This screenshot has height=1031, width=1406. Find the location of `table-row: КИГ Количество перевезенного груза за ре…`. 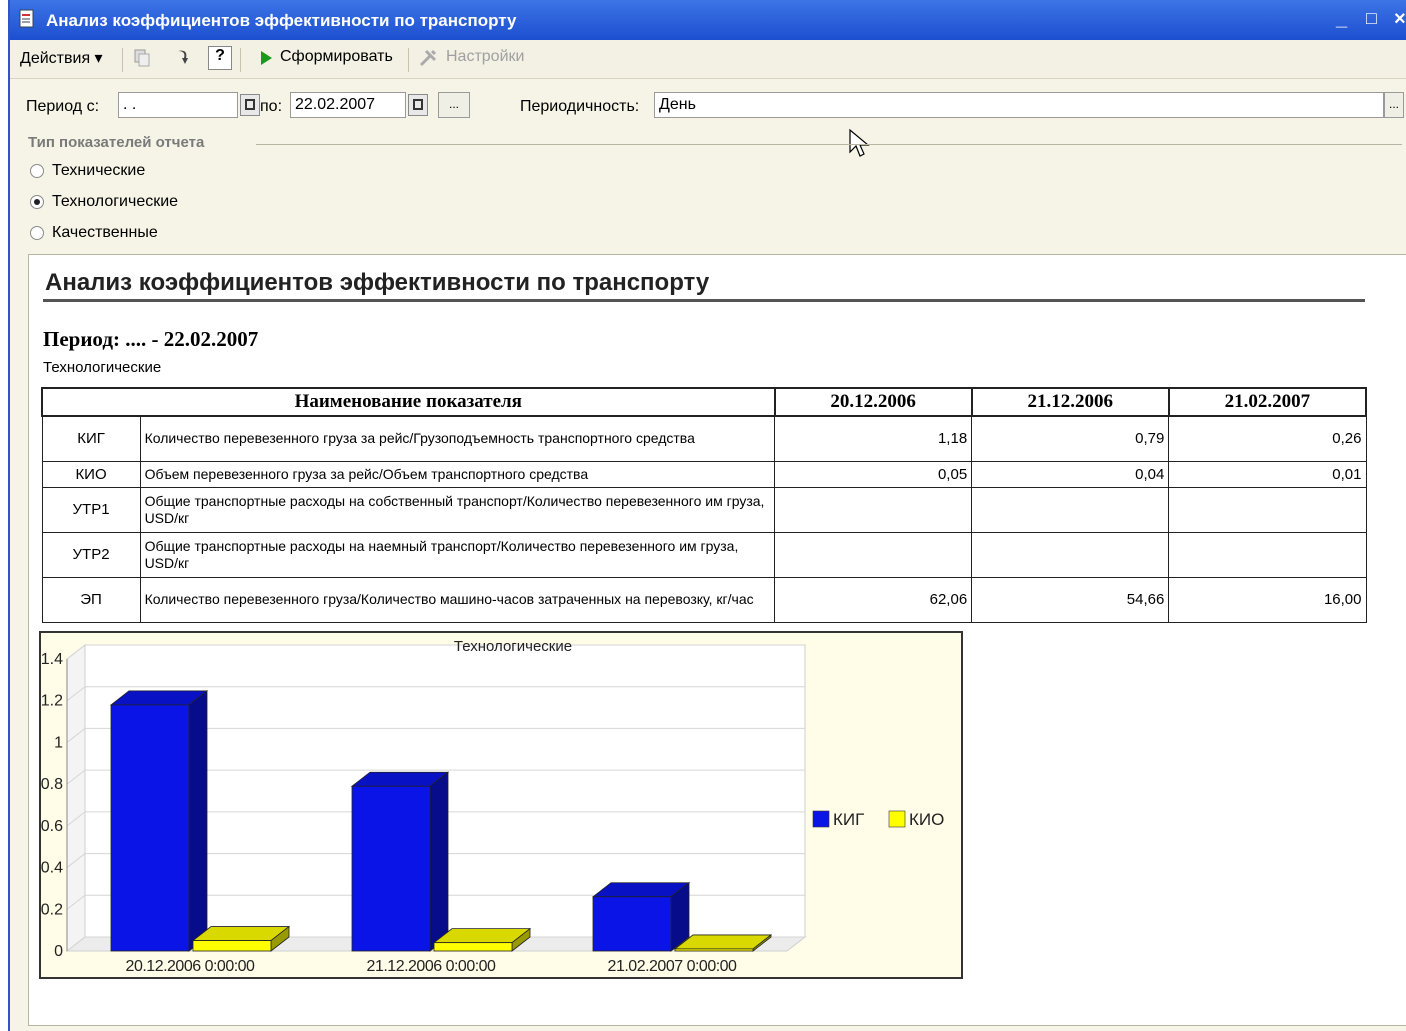

table-row: КИГ Количество перевезенного груза за ре… is located at coordinates (704, 438).